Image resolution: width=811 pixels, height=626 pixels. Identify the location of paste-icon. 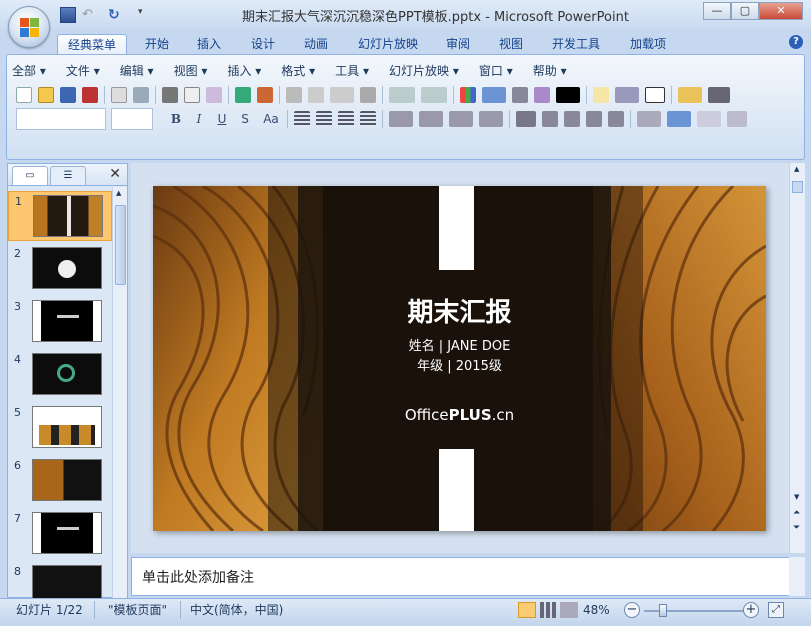
(342, 95).